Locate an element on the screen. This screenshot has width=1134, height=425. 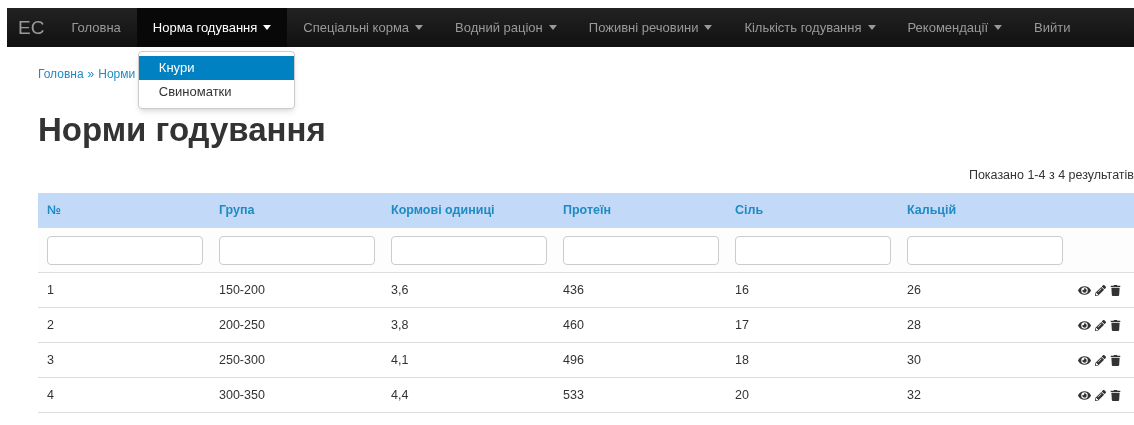
table-cell-text: 3,8 is located at coordinates (400, 325).